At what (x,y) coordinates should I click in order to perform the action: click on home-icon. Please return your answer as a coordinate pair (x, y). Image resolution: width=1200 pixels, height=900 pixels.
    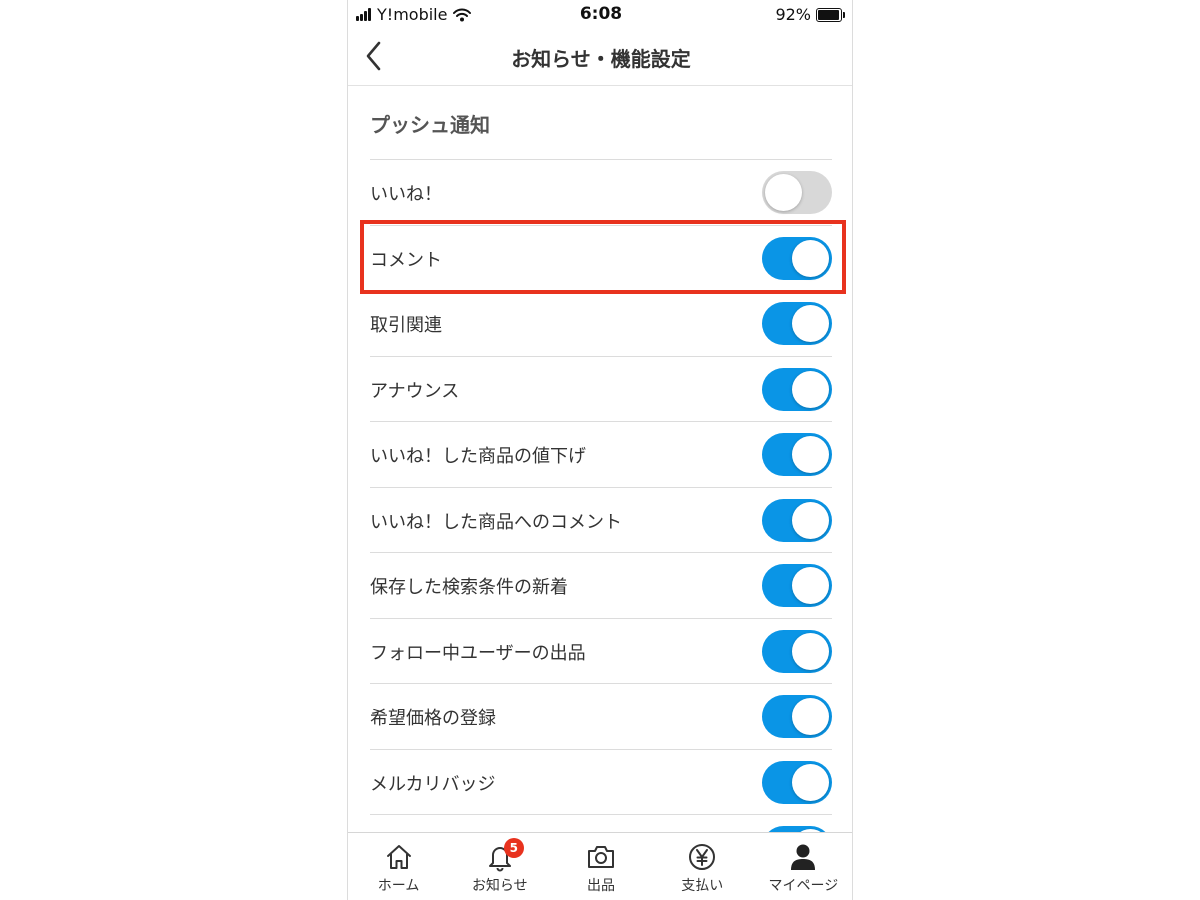
    Looking at the image, I should click on (398, 857).